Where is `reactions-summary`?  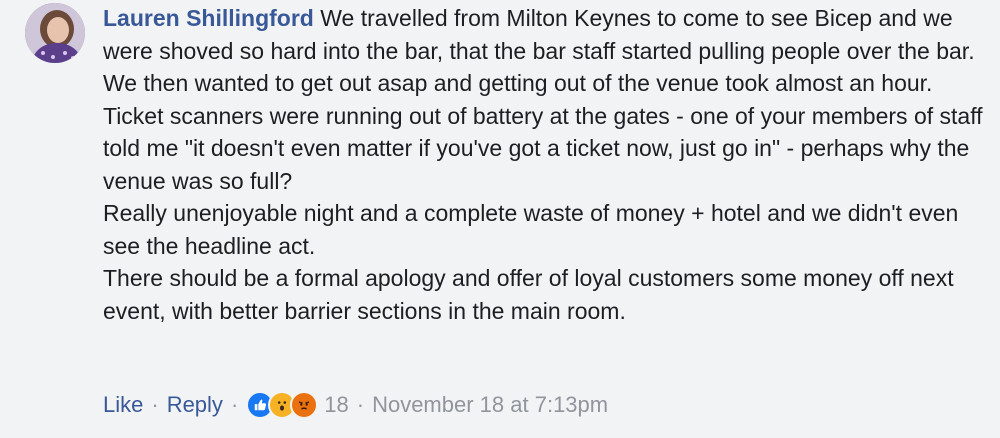 reactions-summary is located at coordinates (282, 405).